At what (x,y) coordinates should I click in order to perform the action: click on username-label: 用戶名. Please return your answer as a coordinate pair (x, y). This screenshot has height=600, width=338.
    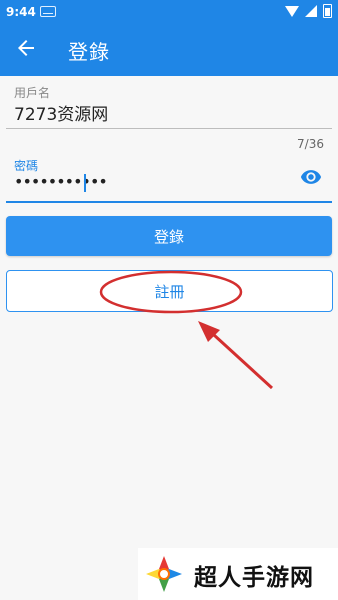
    Looking at the image, I should click on (32, 93).